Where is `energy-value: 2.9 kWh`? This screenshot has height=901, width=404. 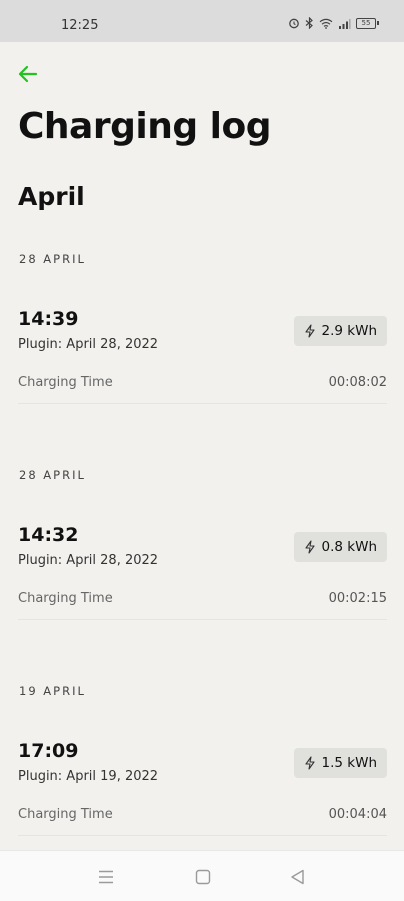
energy-value: 2.9 kWh is located at coordinates (349, 331).